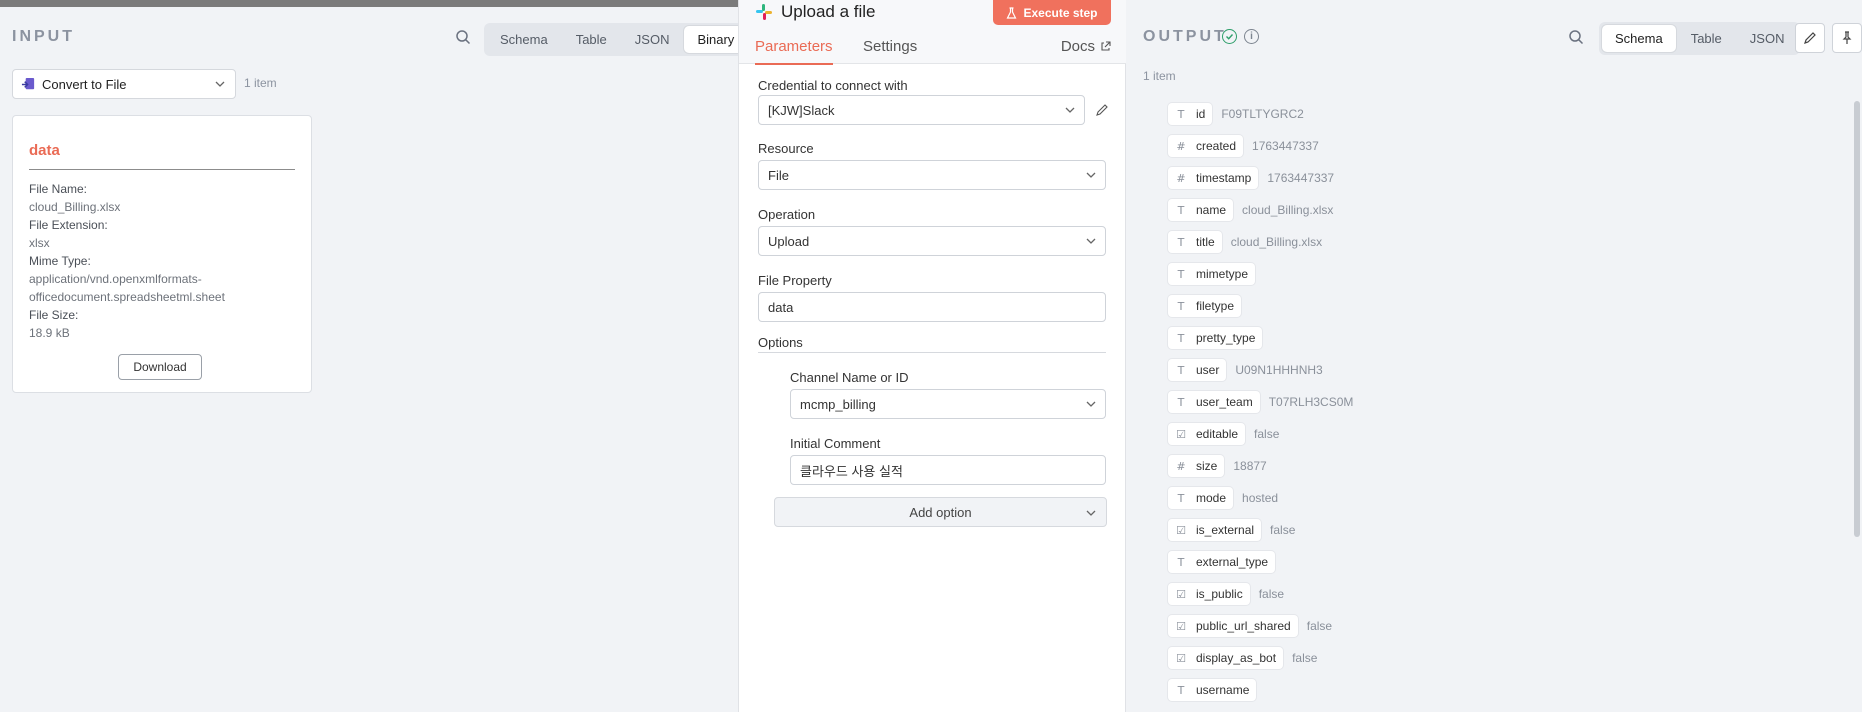  What do you see at coordinates (1091, 513) in the screenshot?
I see `chevron-down-icon` at bounding box center [1091, 513].